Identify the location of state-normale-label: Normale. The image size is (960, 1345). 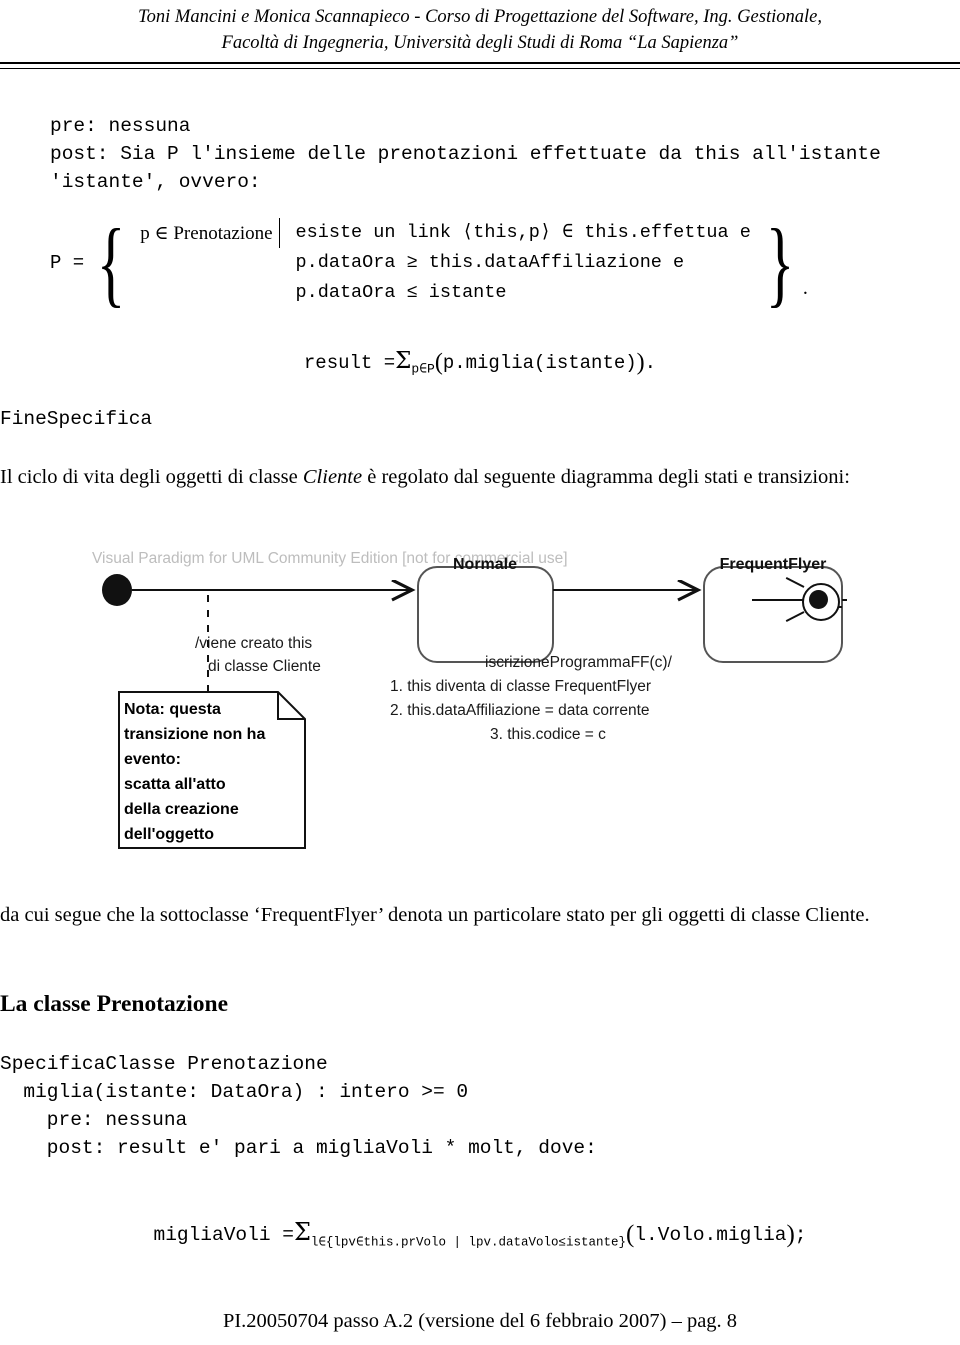
(485, 564).